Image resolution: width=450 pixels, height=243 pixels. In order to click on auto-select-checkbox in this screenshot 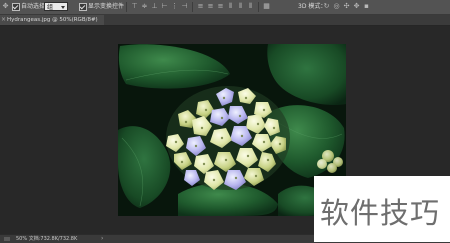, I will do `click(16, 7)`.